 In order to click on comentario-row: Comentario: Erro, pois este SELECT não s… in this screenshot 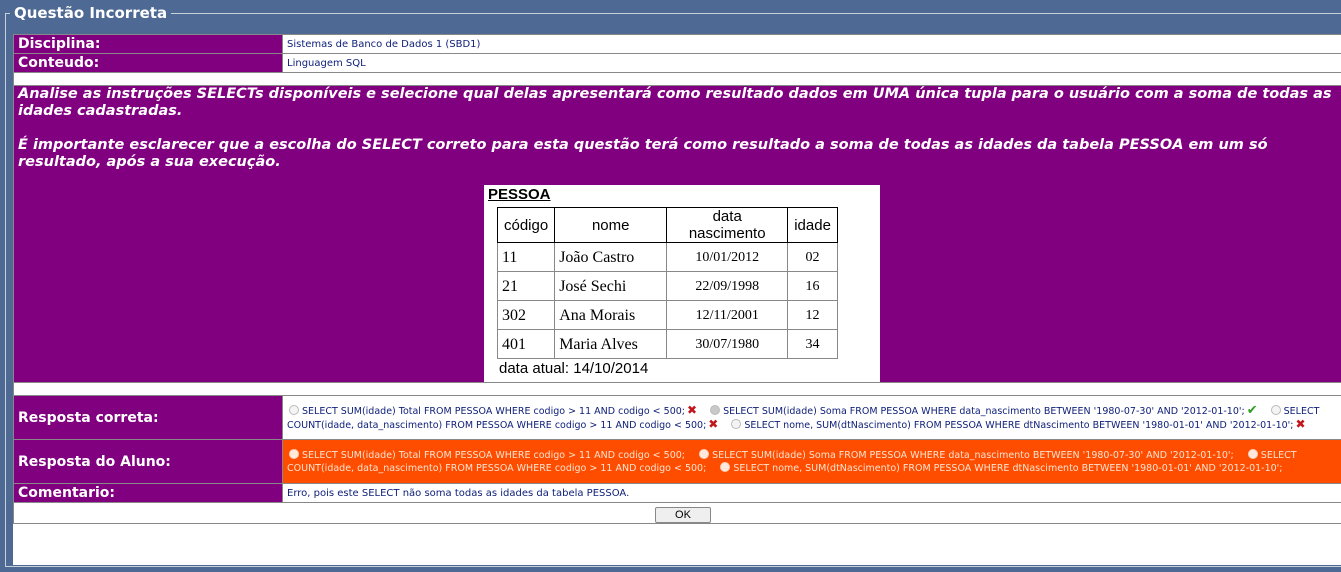, I will do `click(677, 493)`.